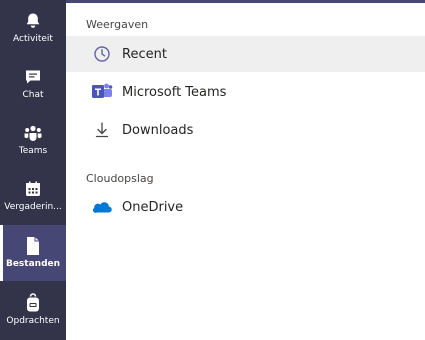 The width and height of the screenshot is (425, 340). I want to click on section-title-views: Weergaven, so click(117, 24).